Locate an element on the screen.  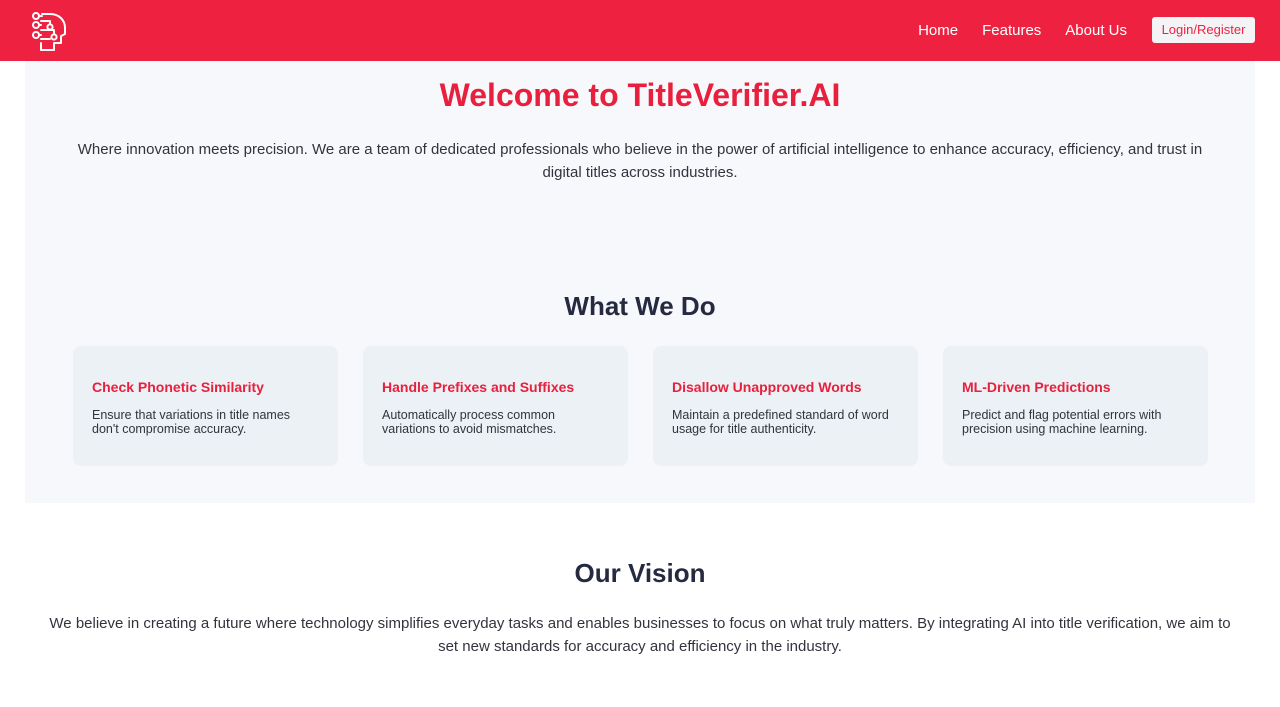
feature-card-title: Check Phonetic Similarity is located at coordinates (178, 387).